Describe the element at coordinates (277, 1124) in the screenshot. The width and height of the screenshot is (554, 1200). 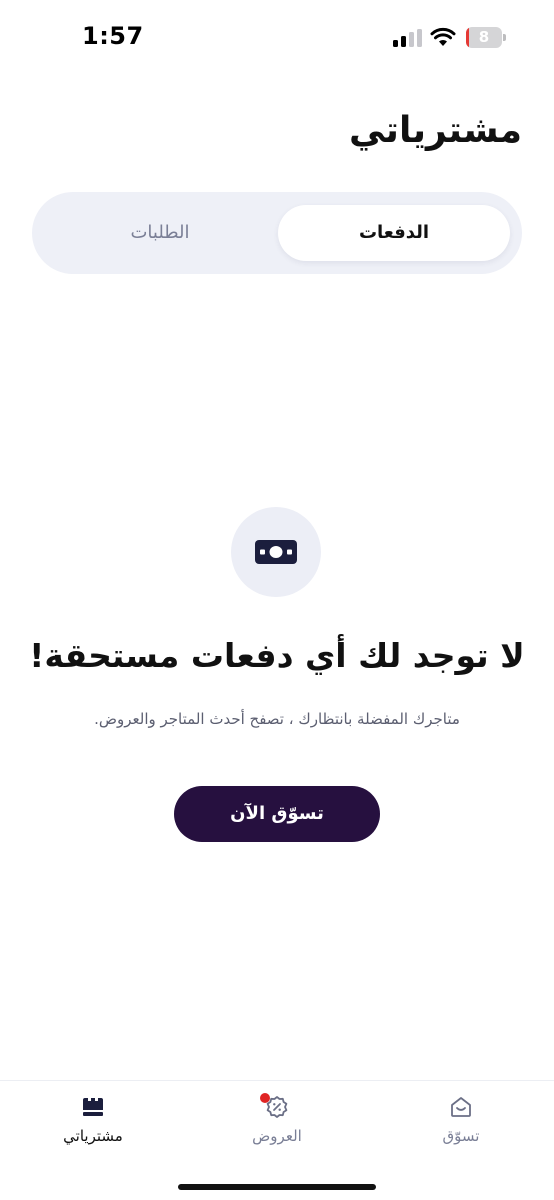
I see `nav-item-offers: العروض` at that location.